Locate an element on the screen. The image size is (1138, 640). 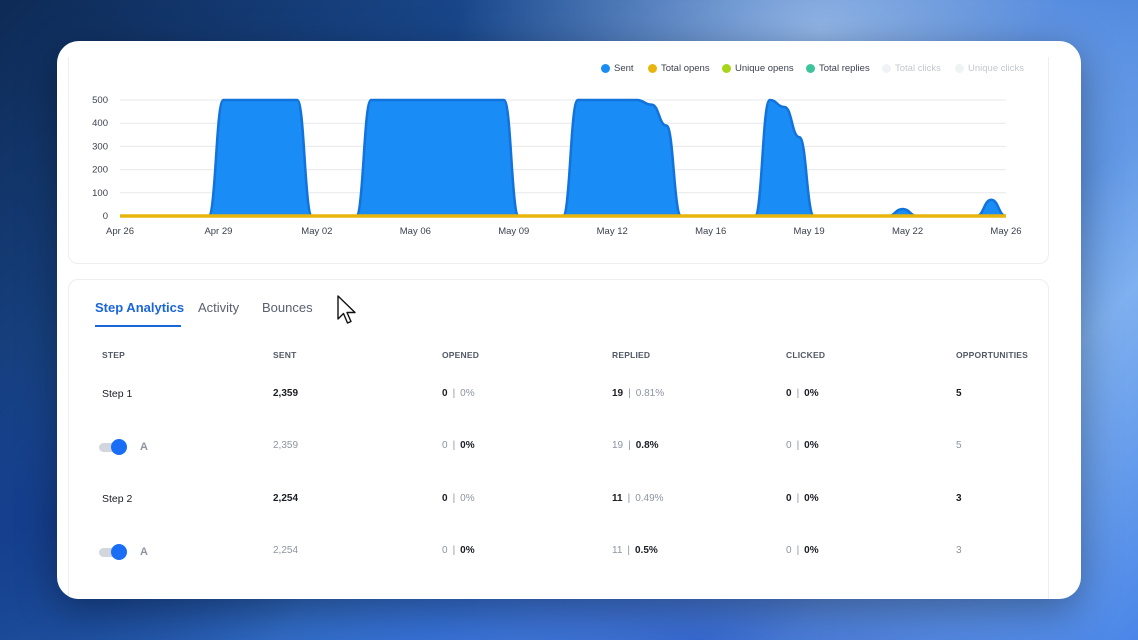
column-header-opened: OPENED is located at coordinates (461, 355).